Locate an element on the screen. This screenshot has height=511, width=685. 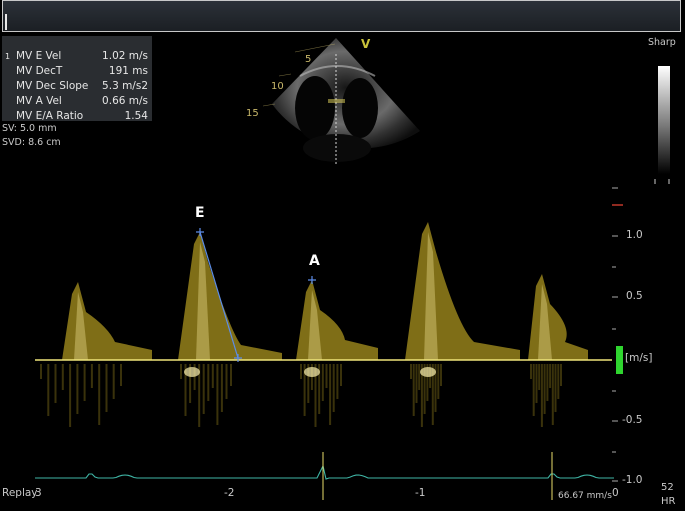
ecg-trace is located at coordinates (324, 472).